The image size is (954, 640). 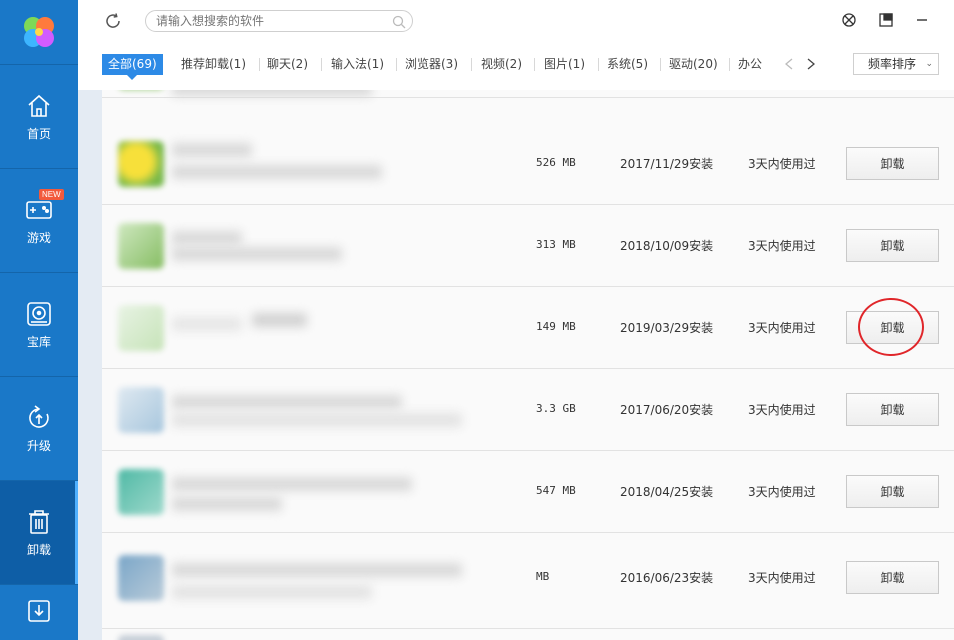 I want to click on search-input, so click(x=266, y=21).